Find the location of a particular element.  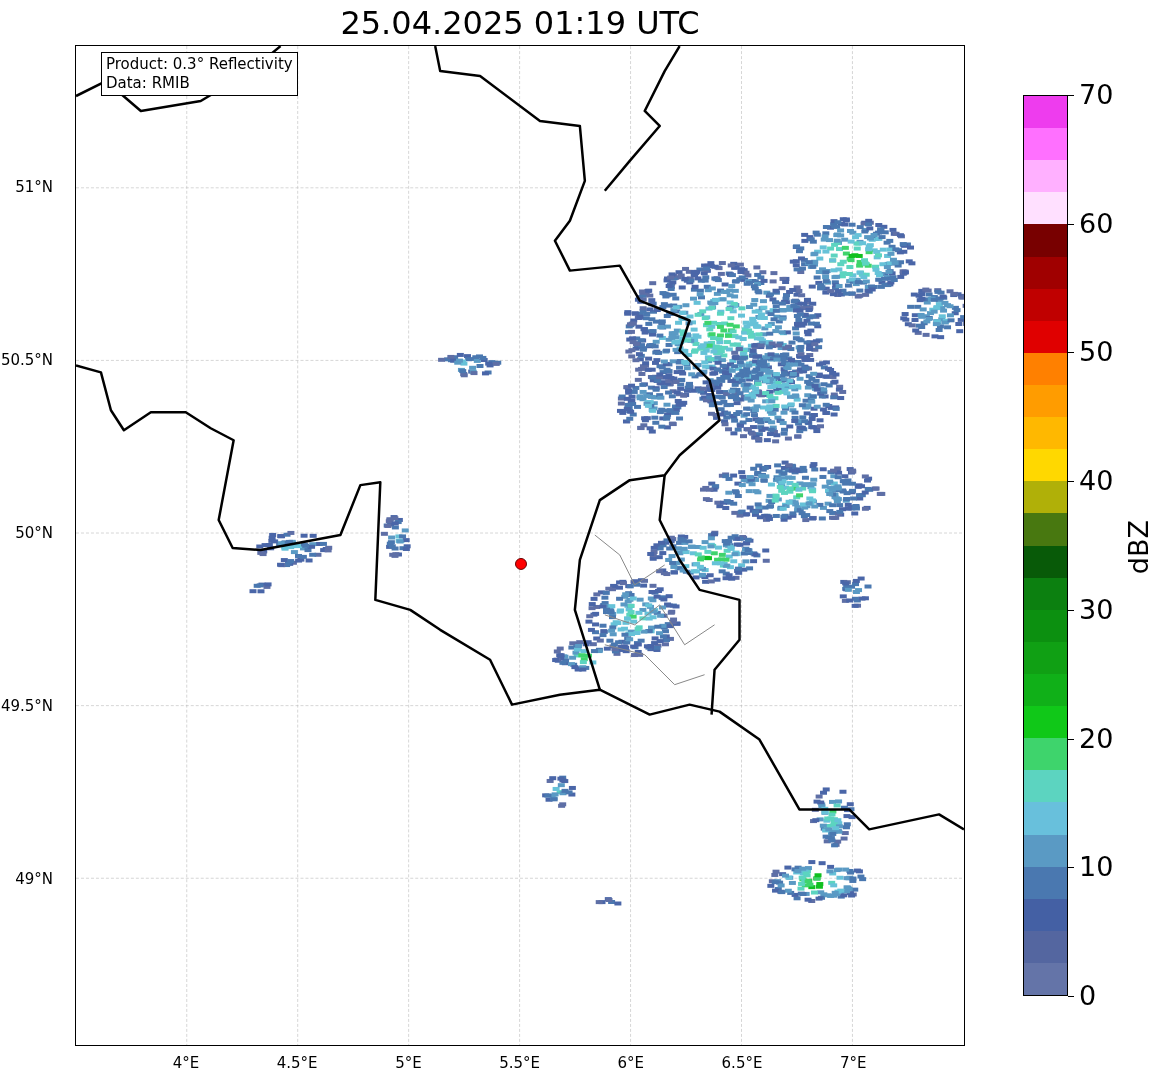

axis-tick-label: 50°N is located at coordinates (34, 533).